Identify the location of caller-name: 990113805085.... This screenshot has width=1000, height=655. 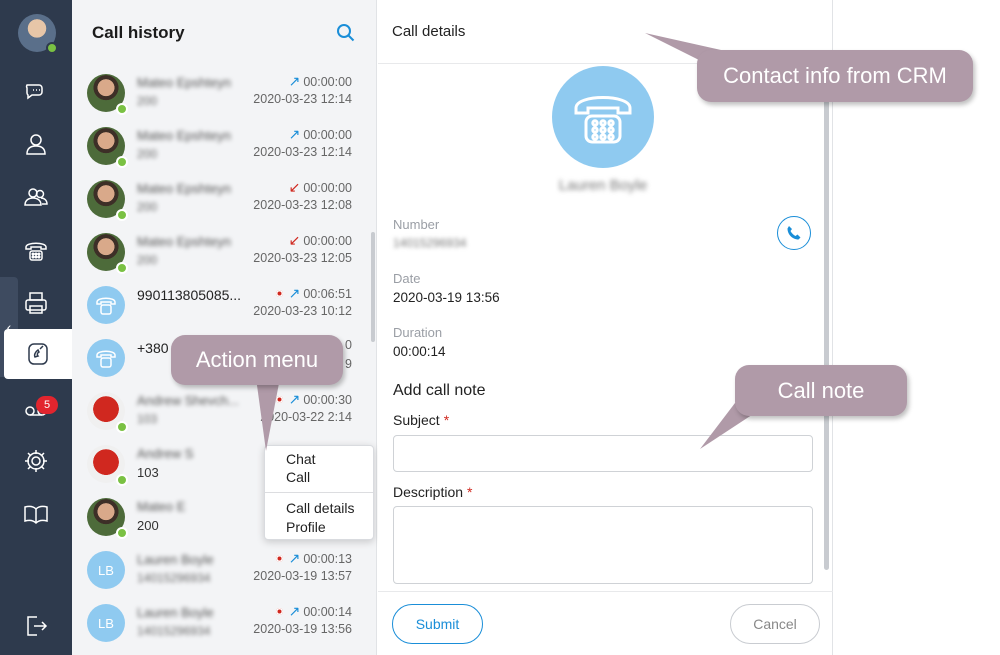
(189, 295).